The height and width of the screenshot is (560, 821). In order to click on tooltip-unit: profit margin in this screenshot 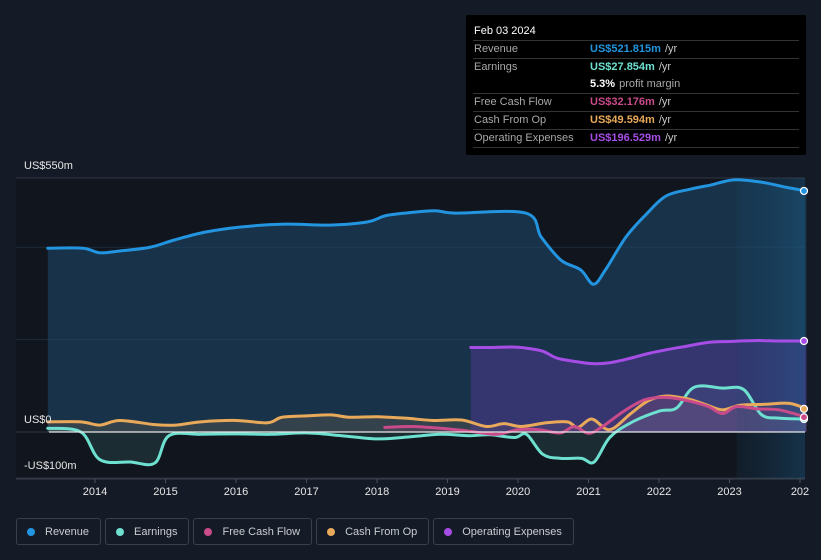, I will do `click(650, 84)`.